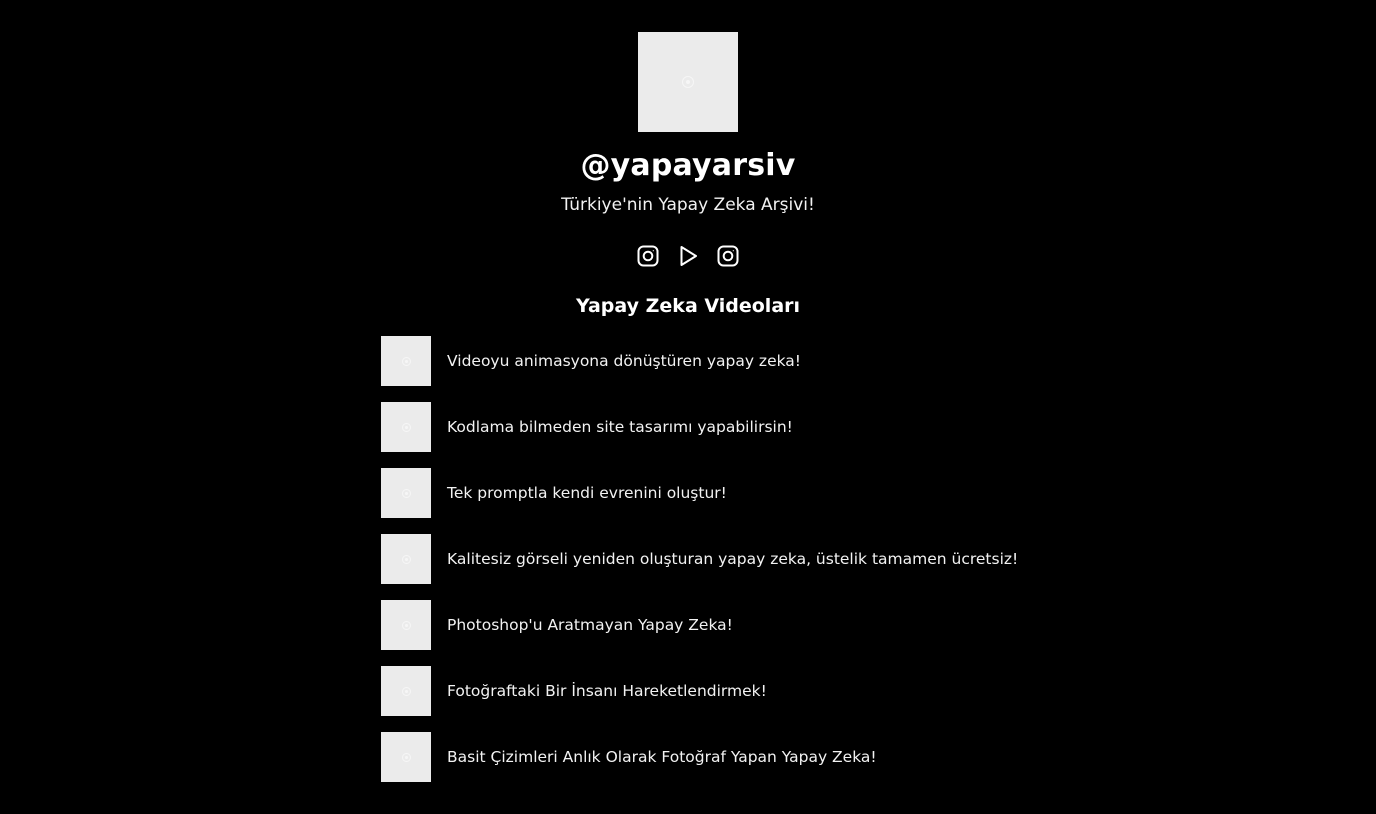  I want to click on youtube-play-icon, so click(688, 256).